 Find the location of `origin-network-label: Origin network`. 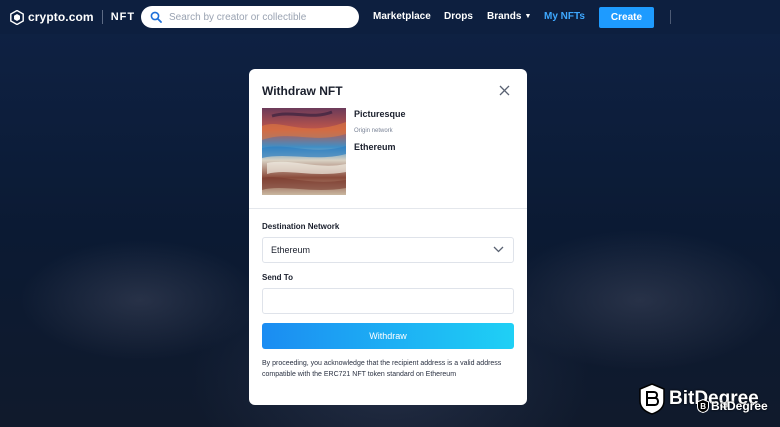

origin-network-label: Origin network is located at coordinates (373, 131).